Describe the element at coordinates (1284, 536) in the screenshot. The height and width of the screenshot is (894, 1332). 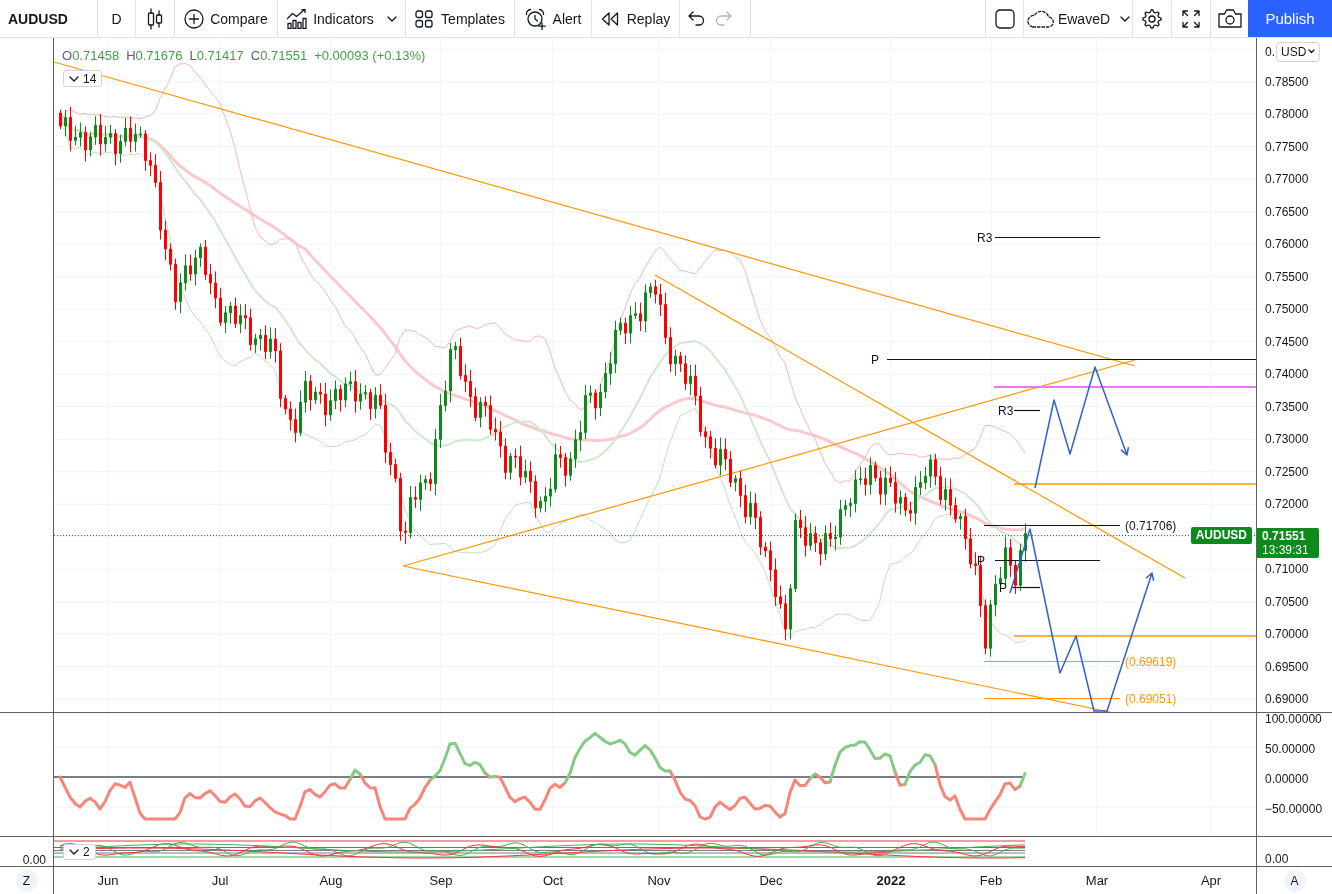
I see `last-price: 0.71551` at that location.